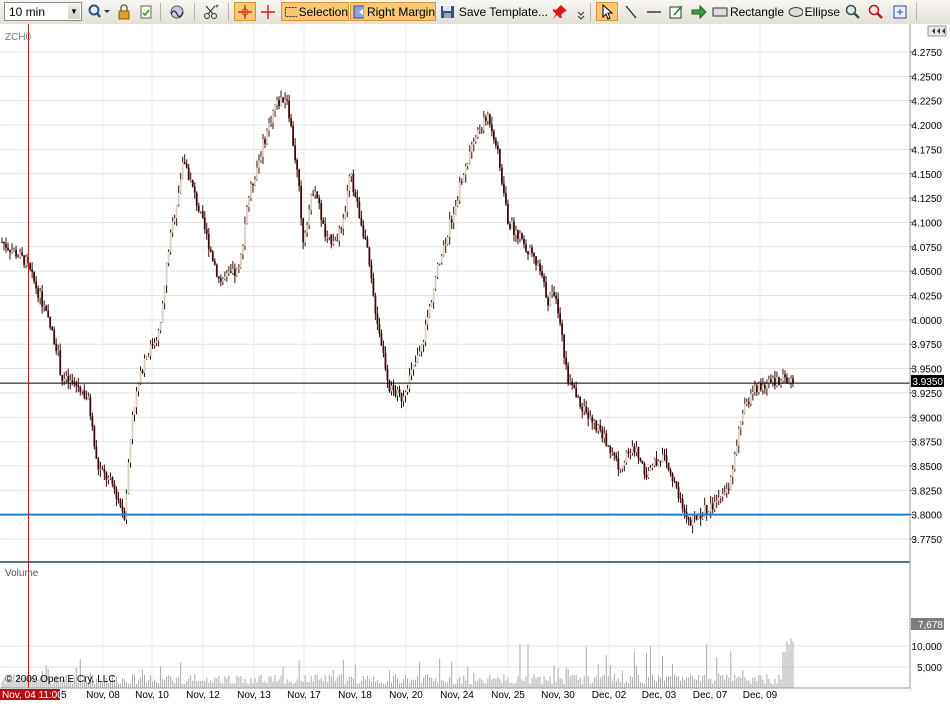  I want to click on chevron-down-icon: ▼, so click(74, 11).